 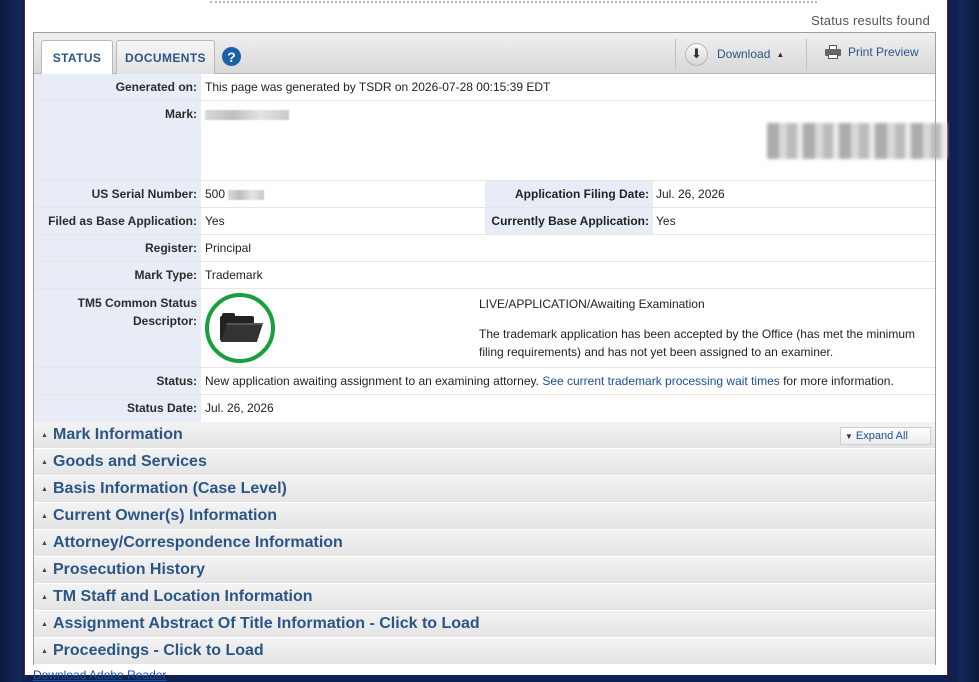 I want to click on section-title: Goods and Services, so click(x=130, y=461).